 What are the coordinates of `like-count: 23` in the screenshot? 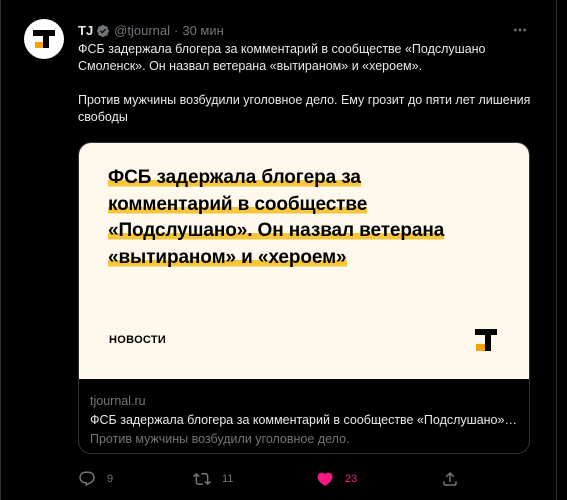 It's located at (351, 479).